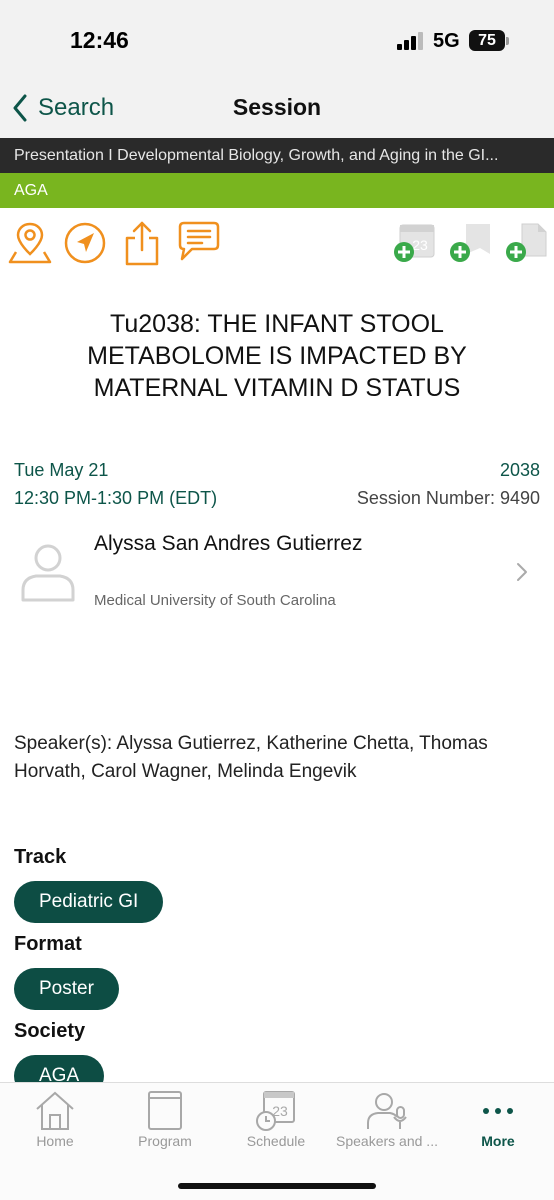 Image resolution: width=554 pixels, height=1200 pixels. Describe the element at coordinates (55, 1141) in the screenshot. I see `tab-home-label: Home` at that location.